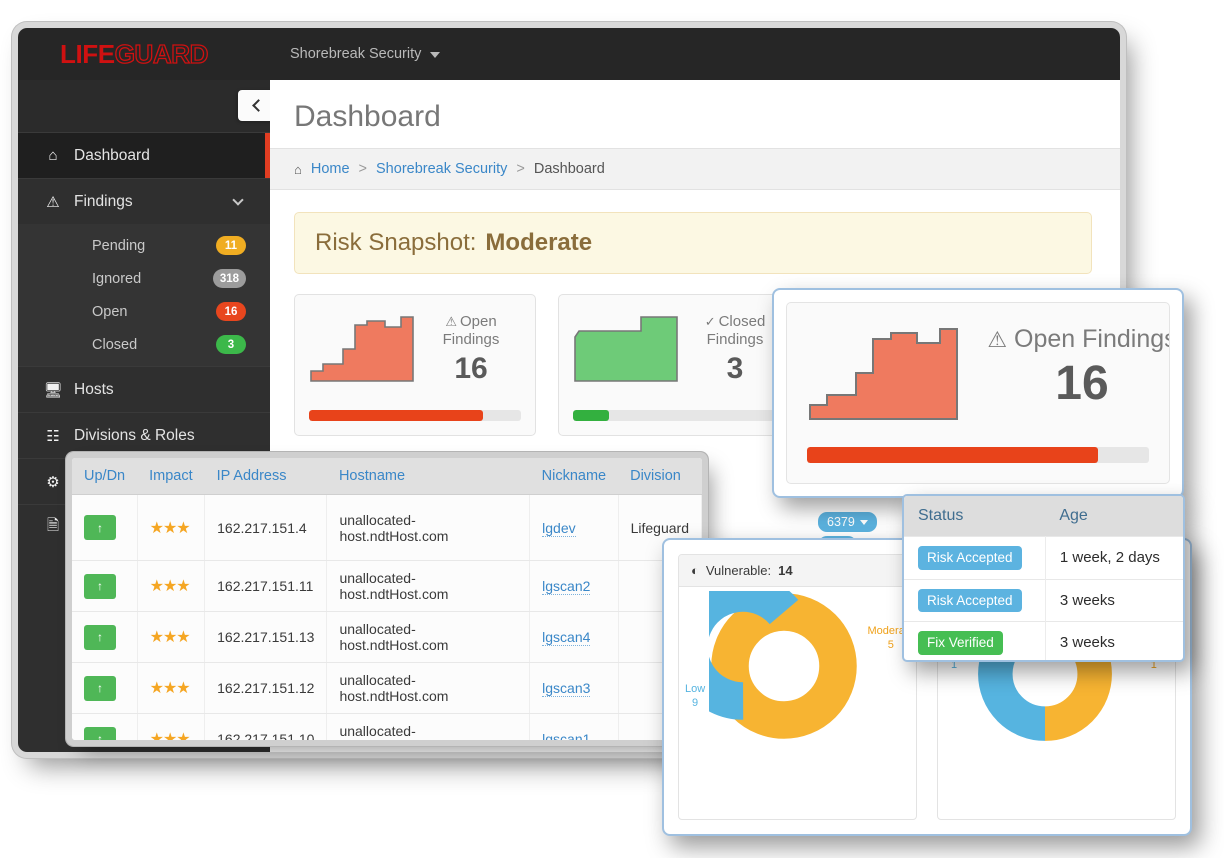  What do you see at coordinates (975, 516) in the screenshot?
I see `column-header-status: Status` at bounding box center [975, 516].